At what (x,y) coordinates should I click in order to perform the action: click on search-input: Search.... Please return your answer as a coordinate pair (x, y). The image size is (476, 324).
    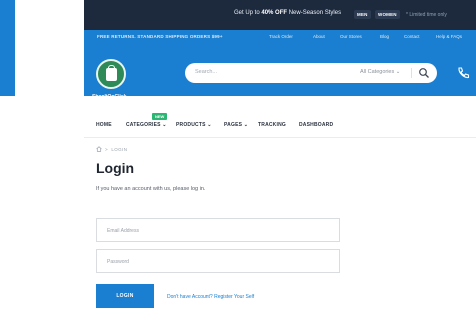
    Looking at the image, I should click on (206, 72).